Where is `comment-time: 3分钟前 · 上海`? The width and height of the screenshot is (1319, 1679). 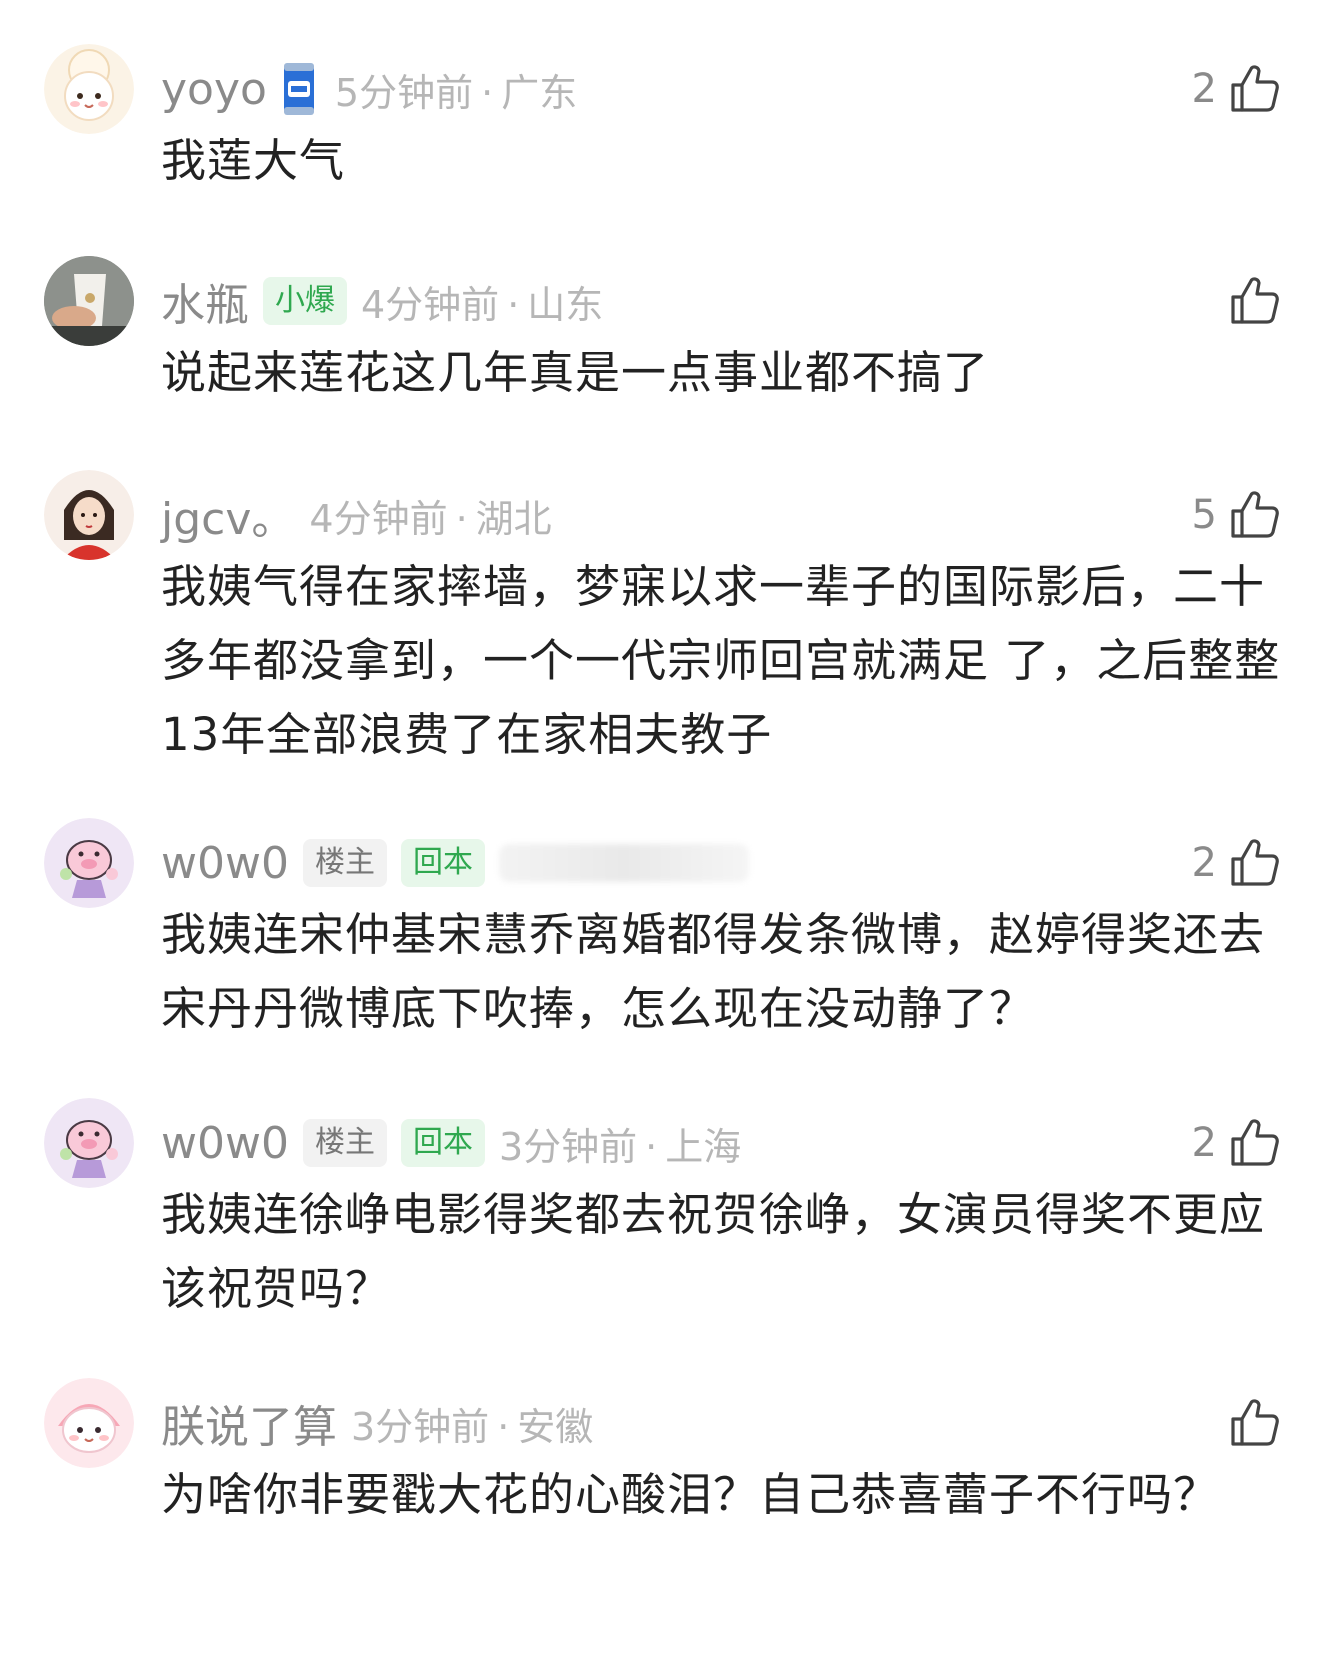 comment-time: 3分钟前 · 上海 is located at coordinates (620, 1146).